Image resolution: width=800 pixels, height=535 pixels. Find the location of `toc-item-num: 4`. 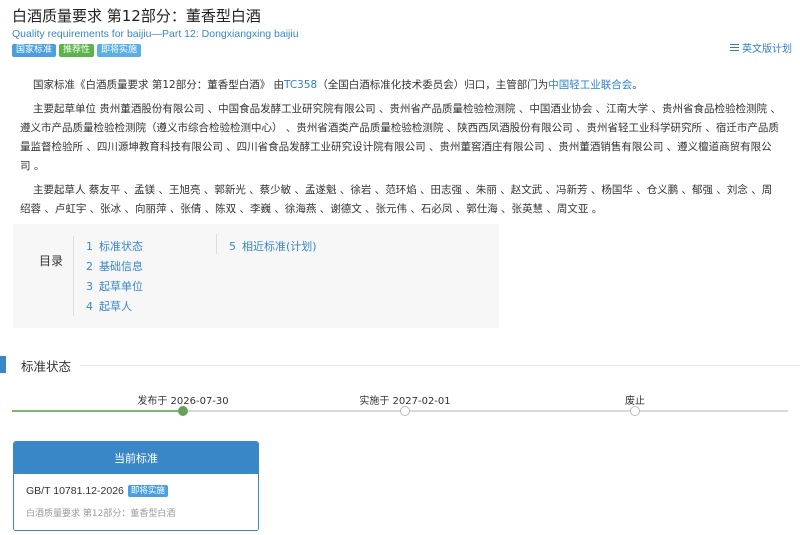

toc-item-num: 4 is located at coordinates (89, 306).